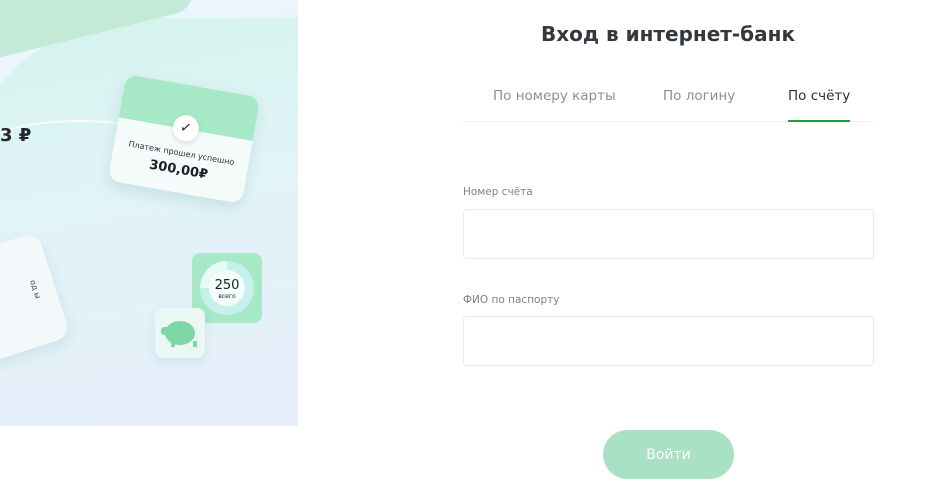 Image resolution: width=941 pixels, height=493 pixels. I want to click on piggy-bank-widget, so click(180, 333).